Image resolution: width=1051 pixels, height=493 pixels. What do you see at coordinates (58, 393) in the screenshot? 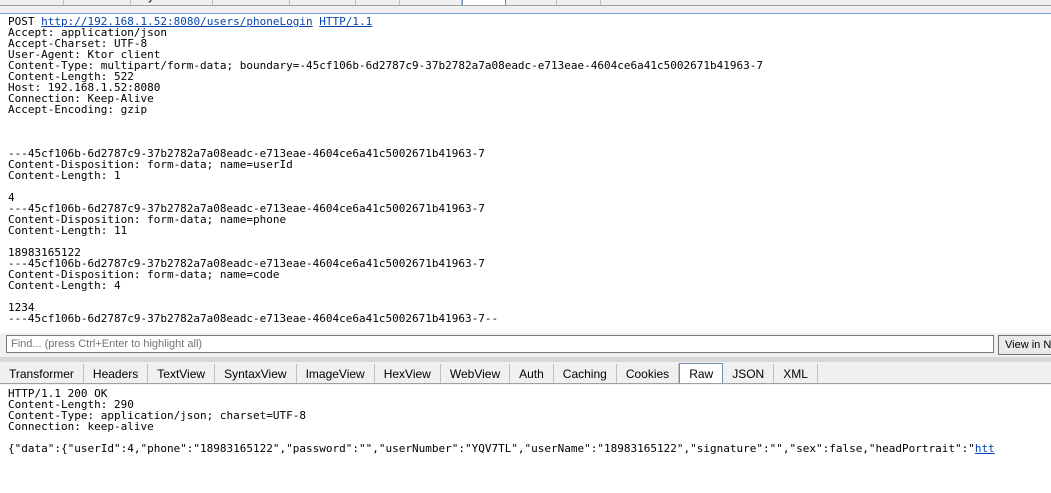
I see `response-header-line: HTTP/1.1 200 OK` at bounding box center [58, 393].